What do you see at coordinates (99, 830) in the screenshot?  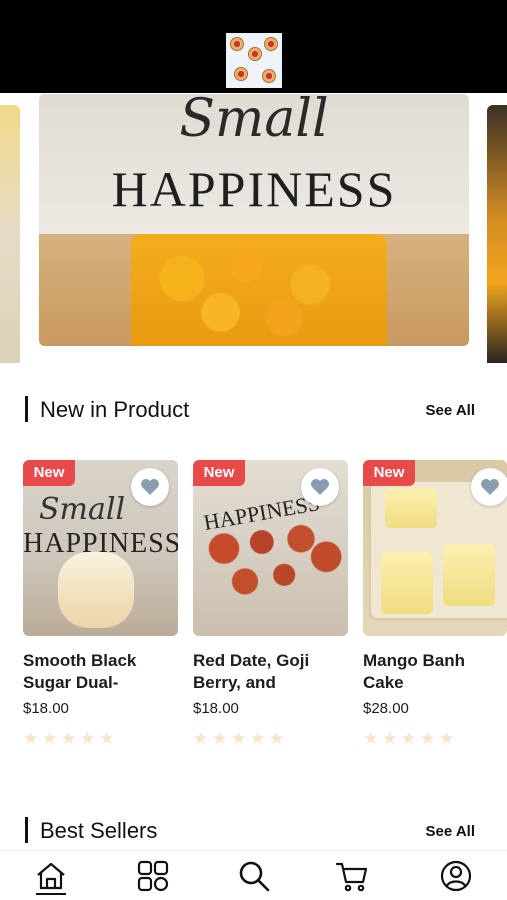 I see `section-title: Best Sellers` at bounding box center [99, 830].